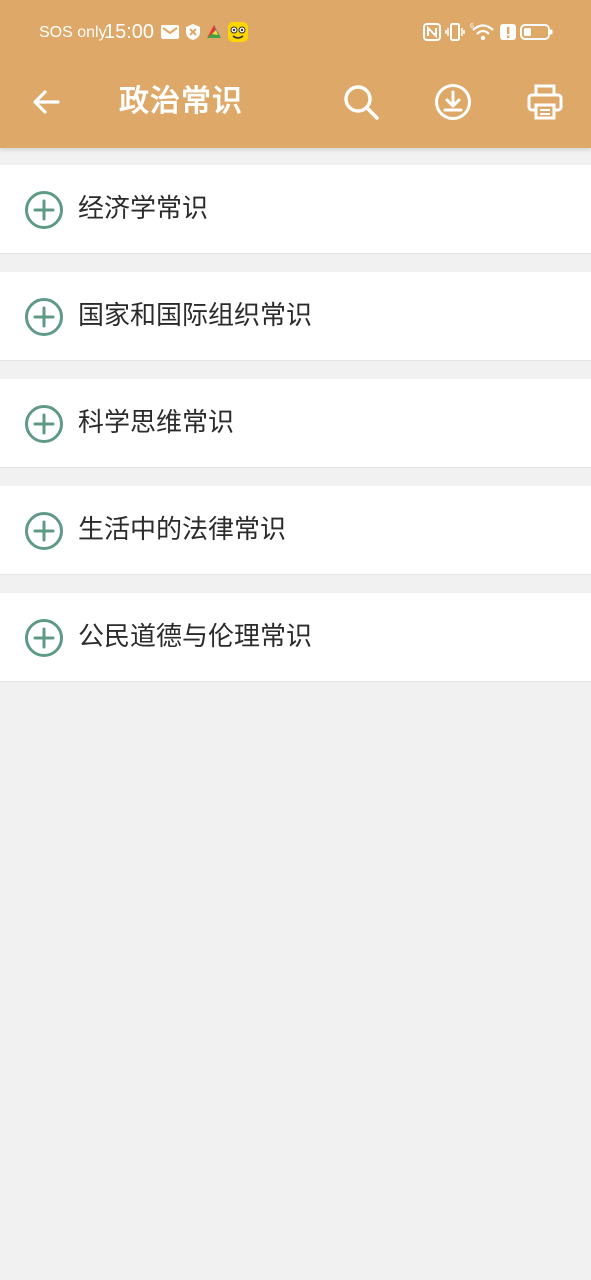  Describe the element at coordinates (432, 32) in the screenshot. I see `nfc-icon` at that location.